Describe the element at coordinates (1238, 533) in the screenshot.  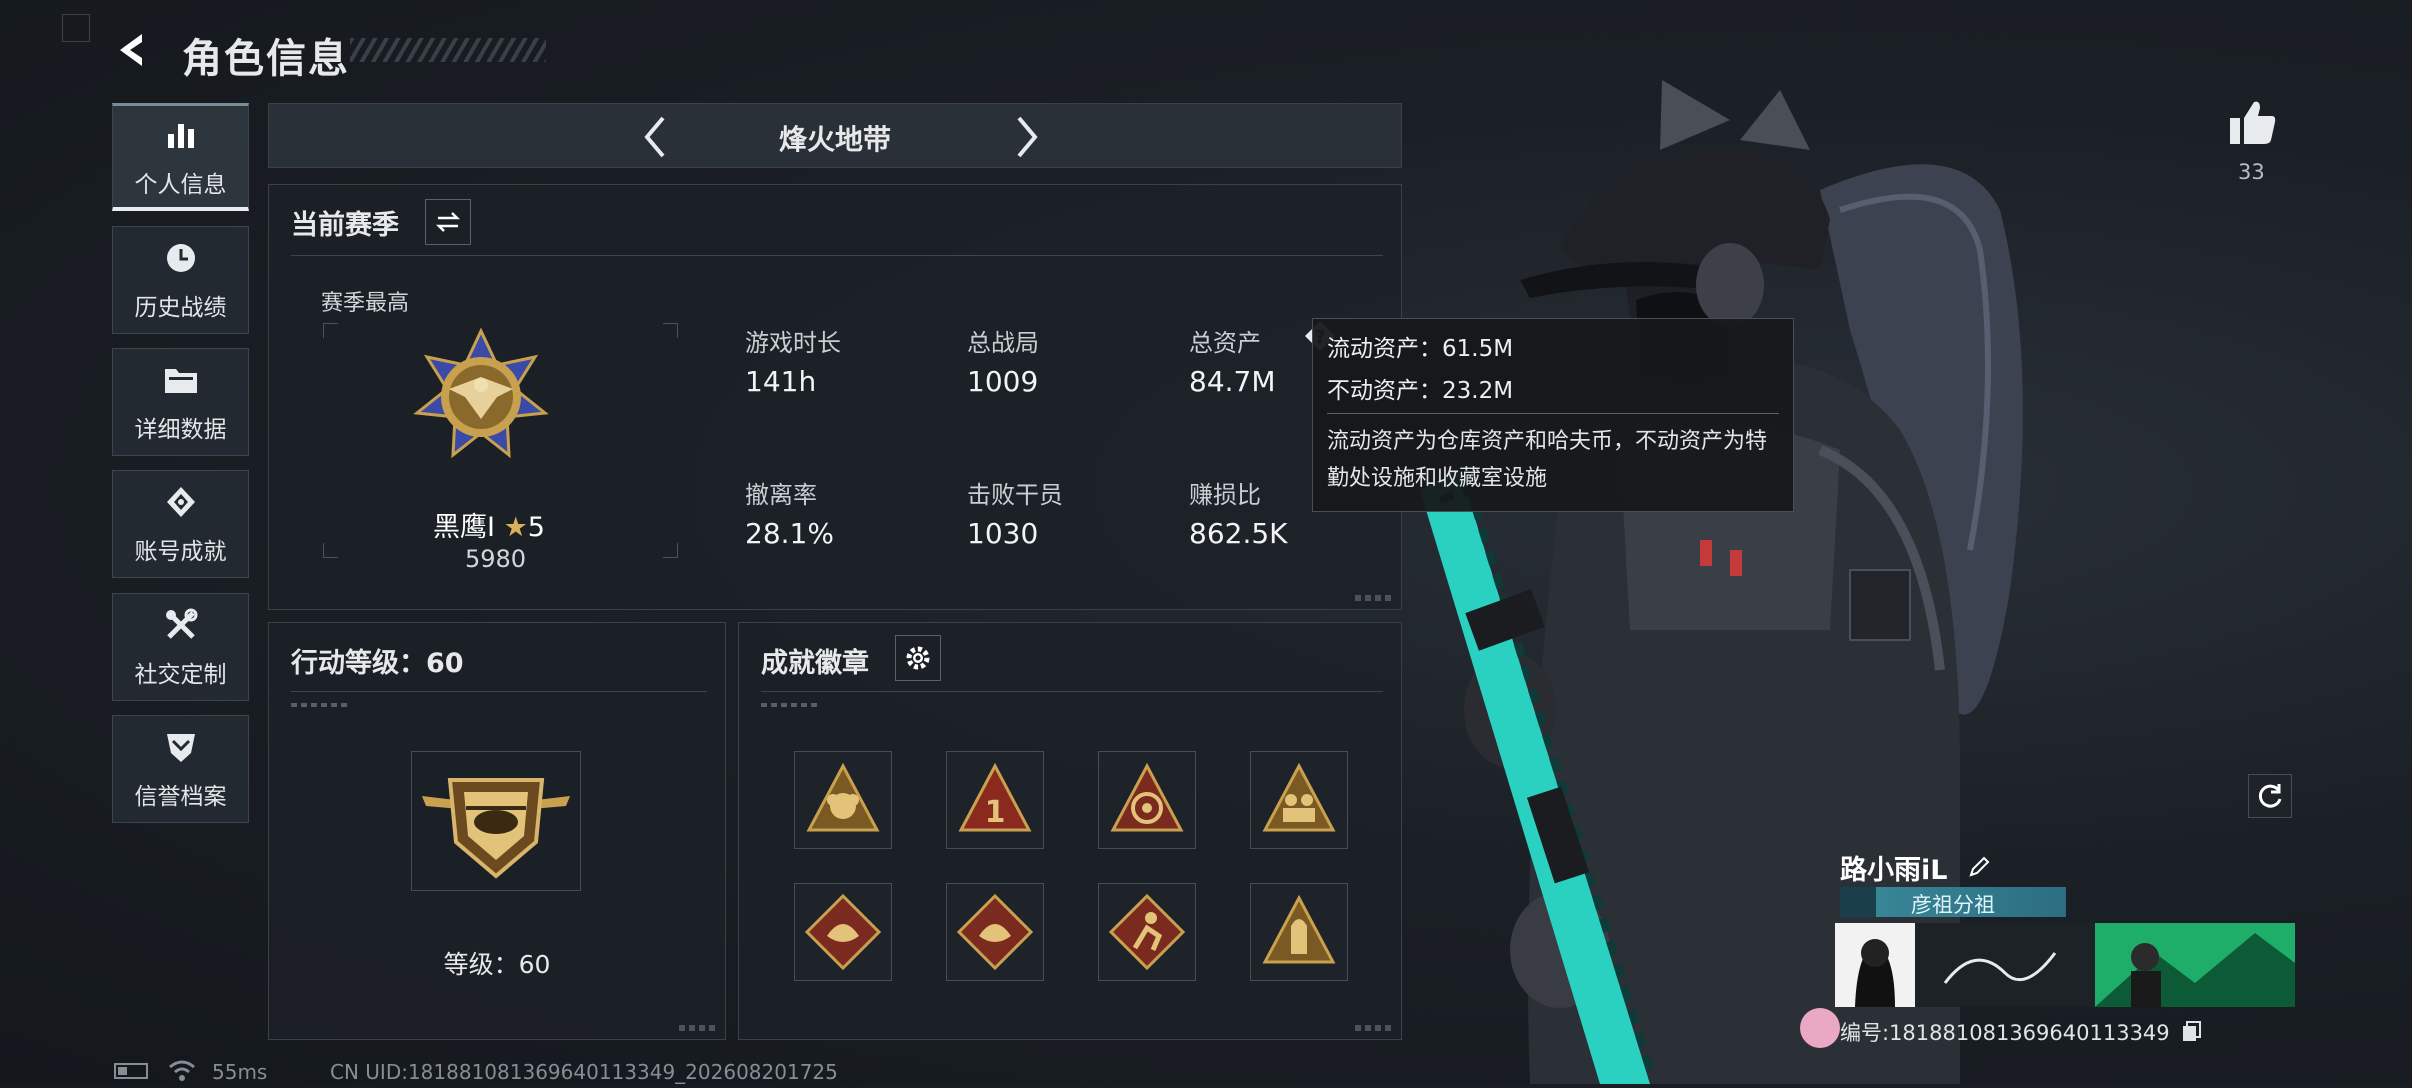
I see `stat-value: 862.5K` at that location.